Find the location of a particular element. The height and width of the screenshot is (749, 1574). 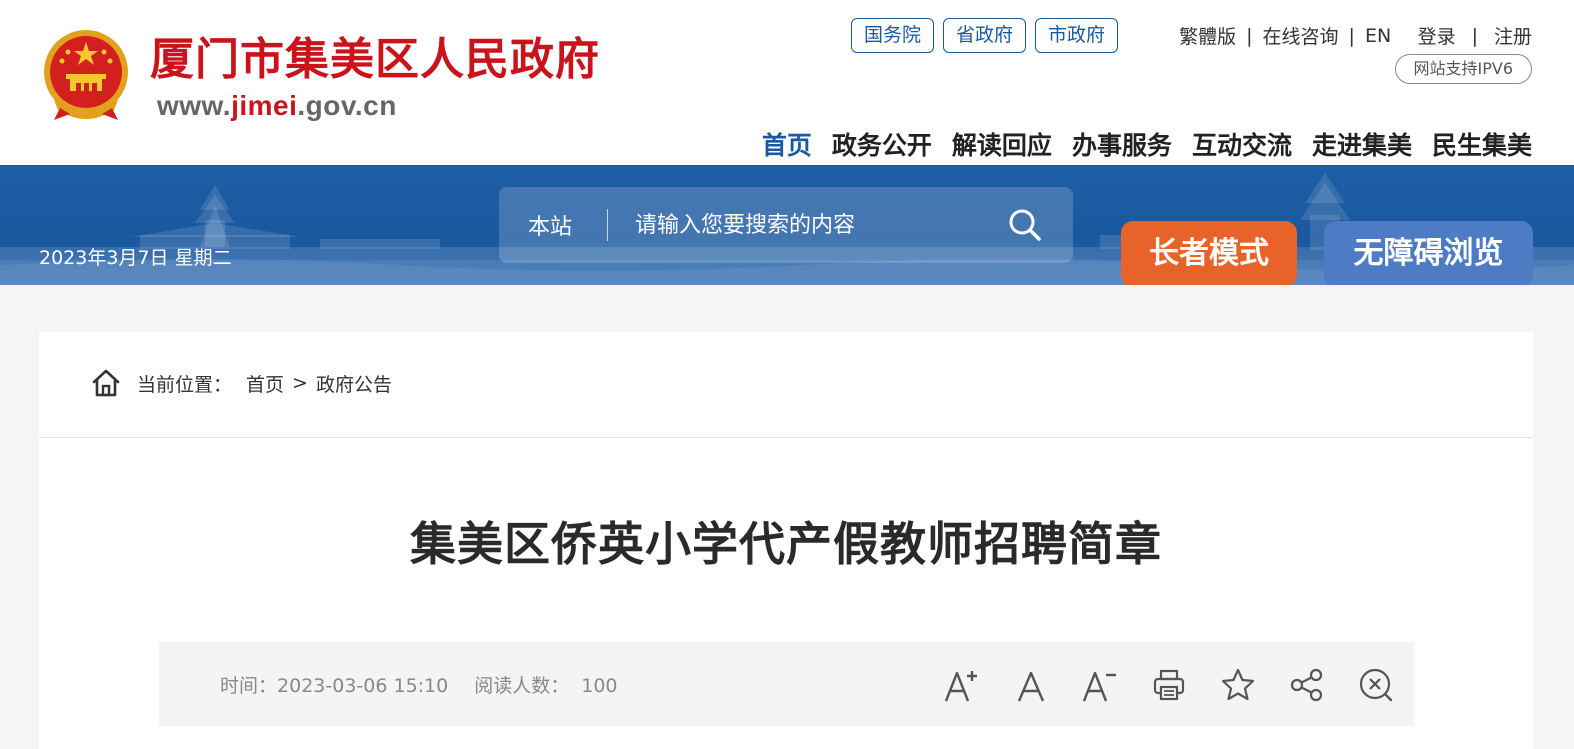

share-icon is located at coordinates (1306, 684).